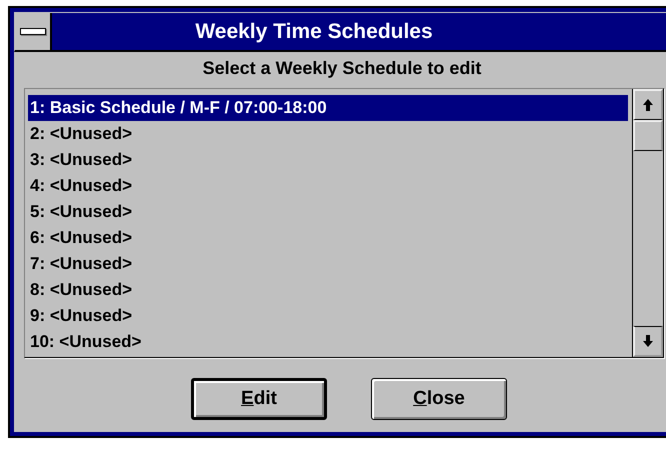 This screenshot has width=666, height=450. What do you see at coordinates (328, 316) in the screenshot?
I see `list-item: 9: <Unused>` at bounding box center [328, 316].